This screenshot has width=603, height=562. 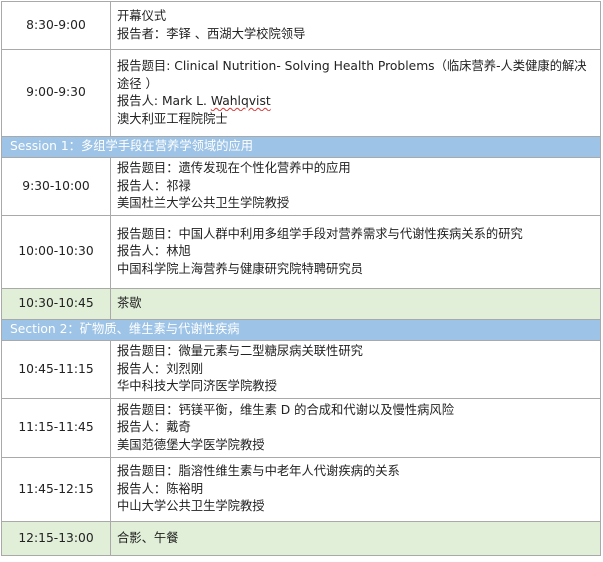 I want to click on time-cell: 12:15-13:00, so click(x=56, y=538).